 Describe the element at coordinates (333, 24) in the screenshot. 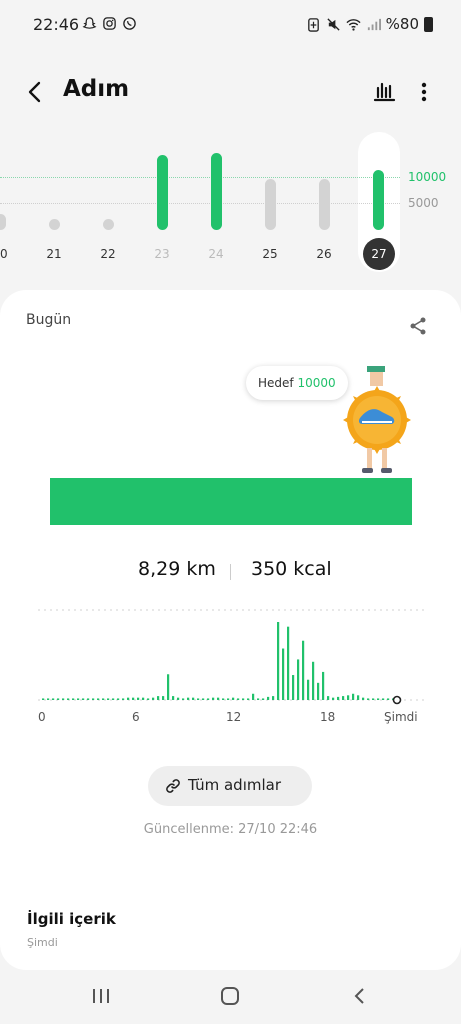

I see `mute-icon` at that location.